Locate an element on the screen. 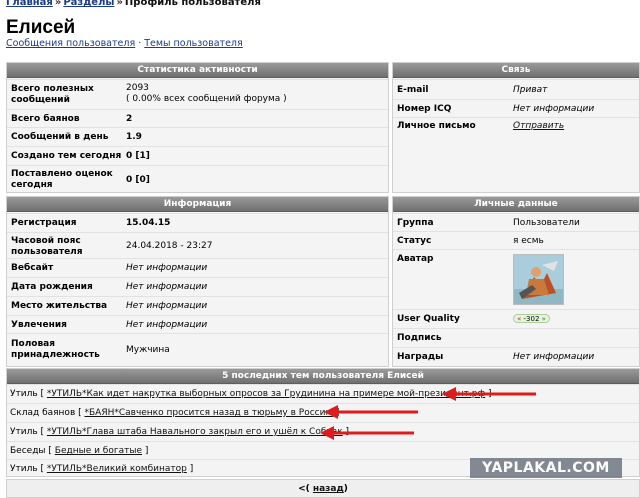 The width and height of the screenshot is (640, 498). status-label: Статус is located at coordinates (414, 241).